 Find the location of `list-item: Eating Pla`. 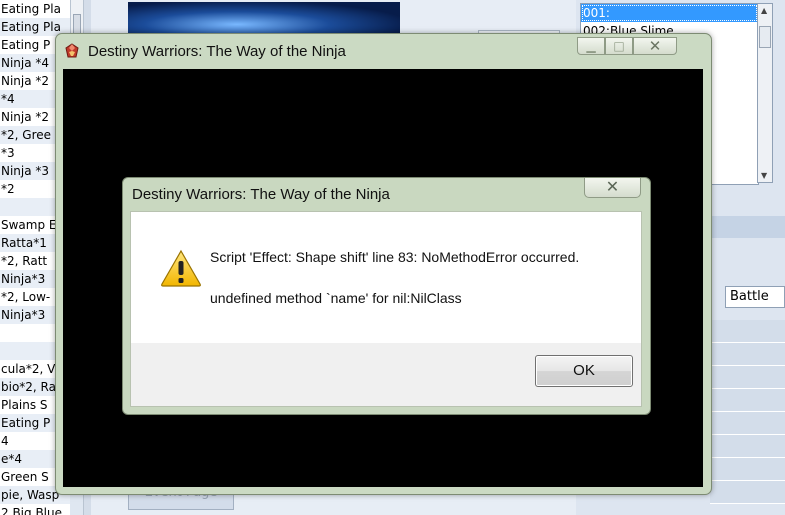

list-item: Eating Pla is located at coordinates (35, 9).